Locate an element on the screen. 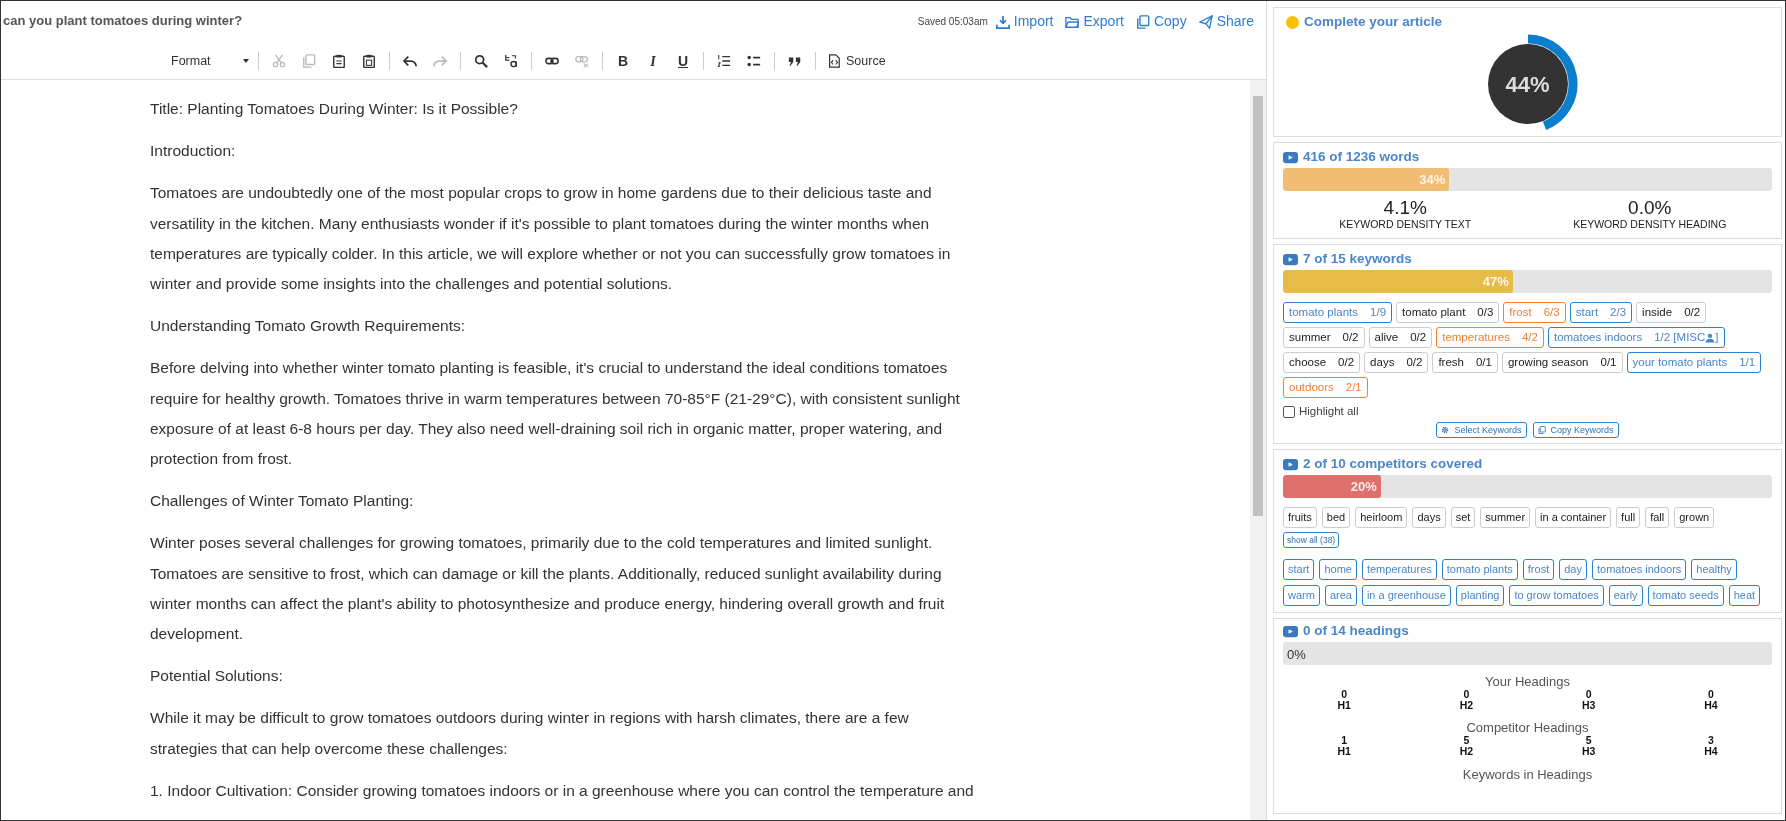 The width and height of the screenshot is (1786, 821). section-title: 2 of 10 competitors covered is located at coordinates (1393, 464).